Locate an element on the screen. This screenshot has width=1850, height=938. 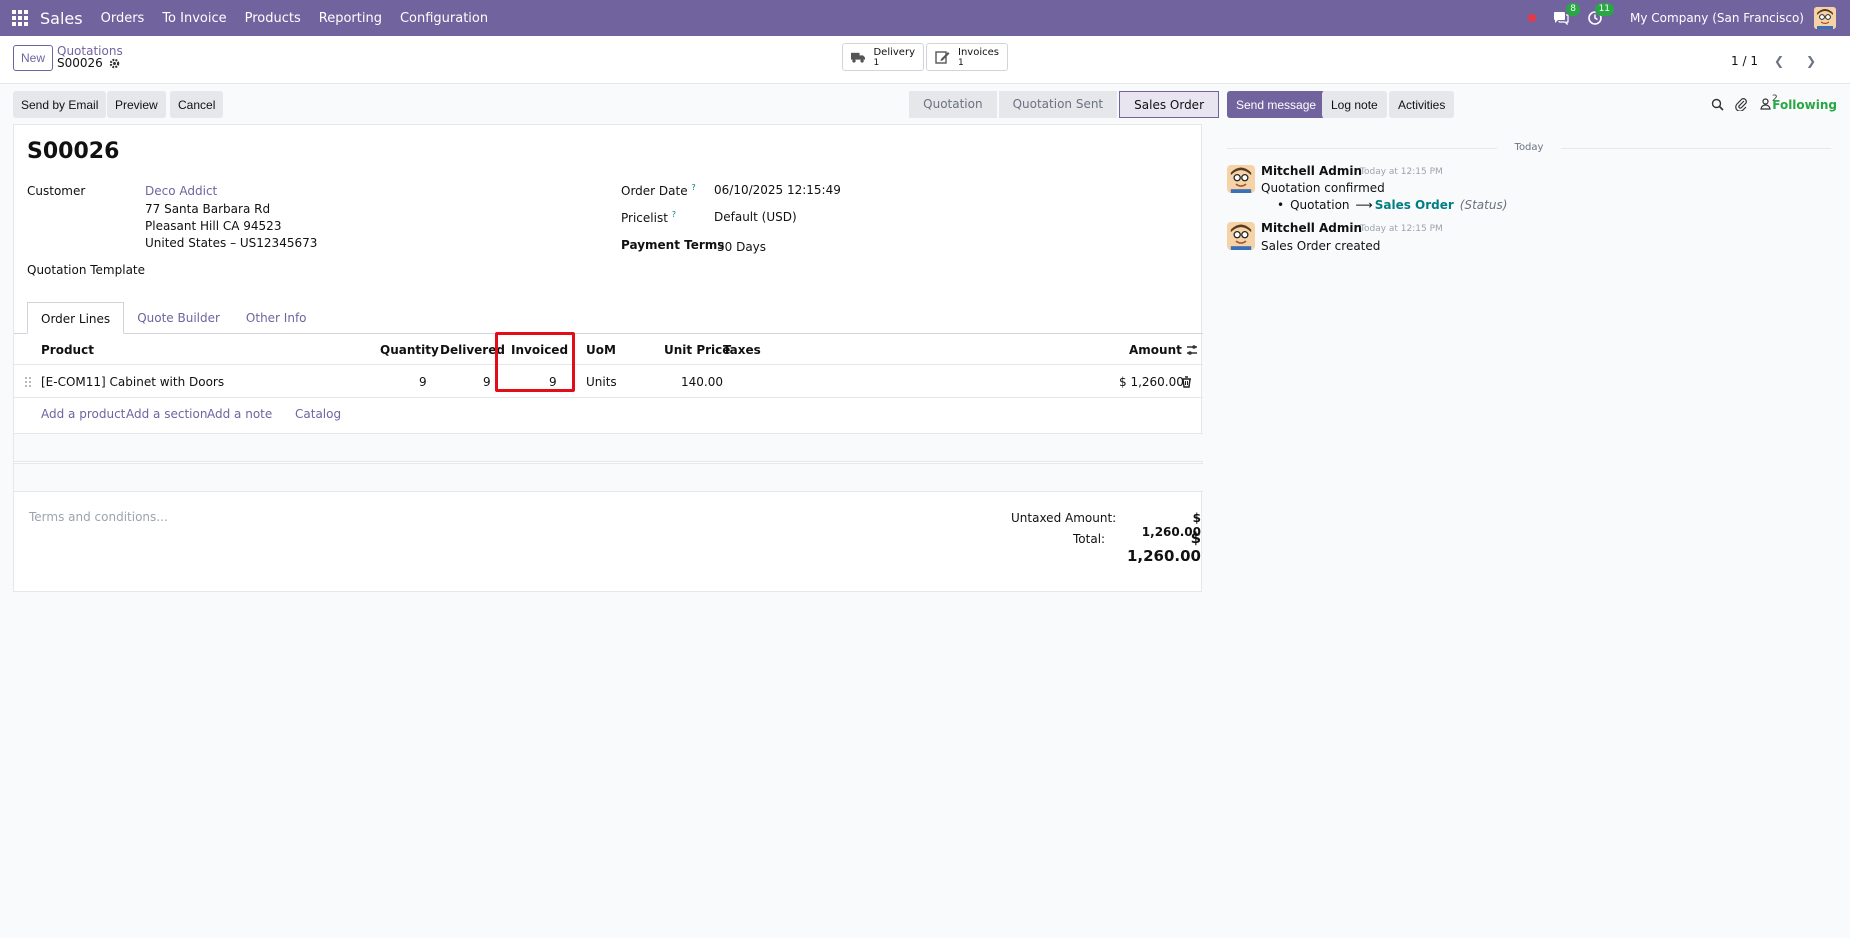
message-time: Today at 12:15 PM is located at coordinates (1401, 229).